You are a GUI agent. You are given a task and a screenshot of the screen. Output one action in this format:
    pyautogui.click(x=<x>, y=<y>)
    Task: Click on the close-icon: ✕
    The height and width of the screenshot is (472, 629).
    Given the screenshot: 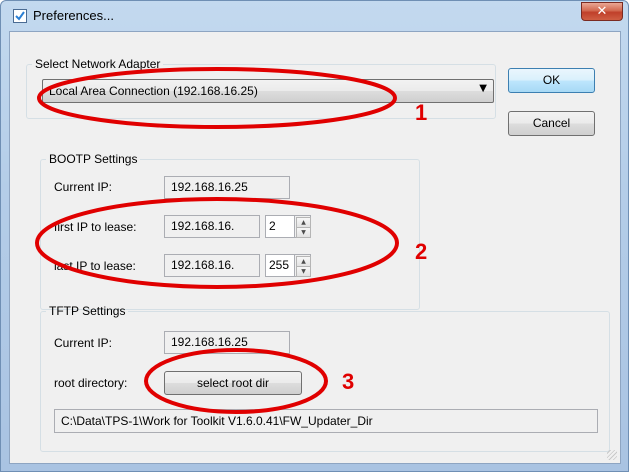 What is the action you would take?
    pyautogui.click(x=602, y=11)
    